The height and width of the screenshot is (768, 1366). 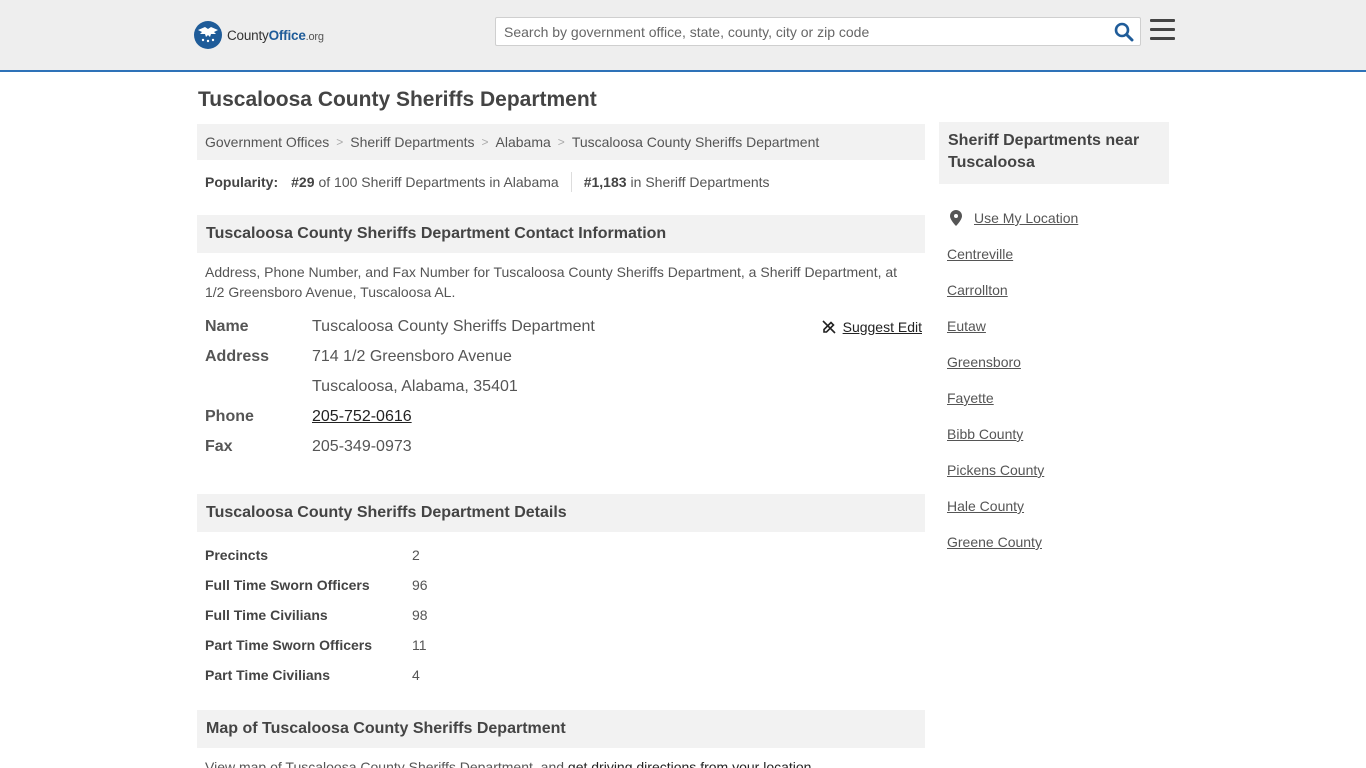 I want to click on suggest-edit-label: Suggest Edit, so click(x=882, y=327).